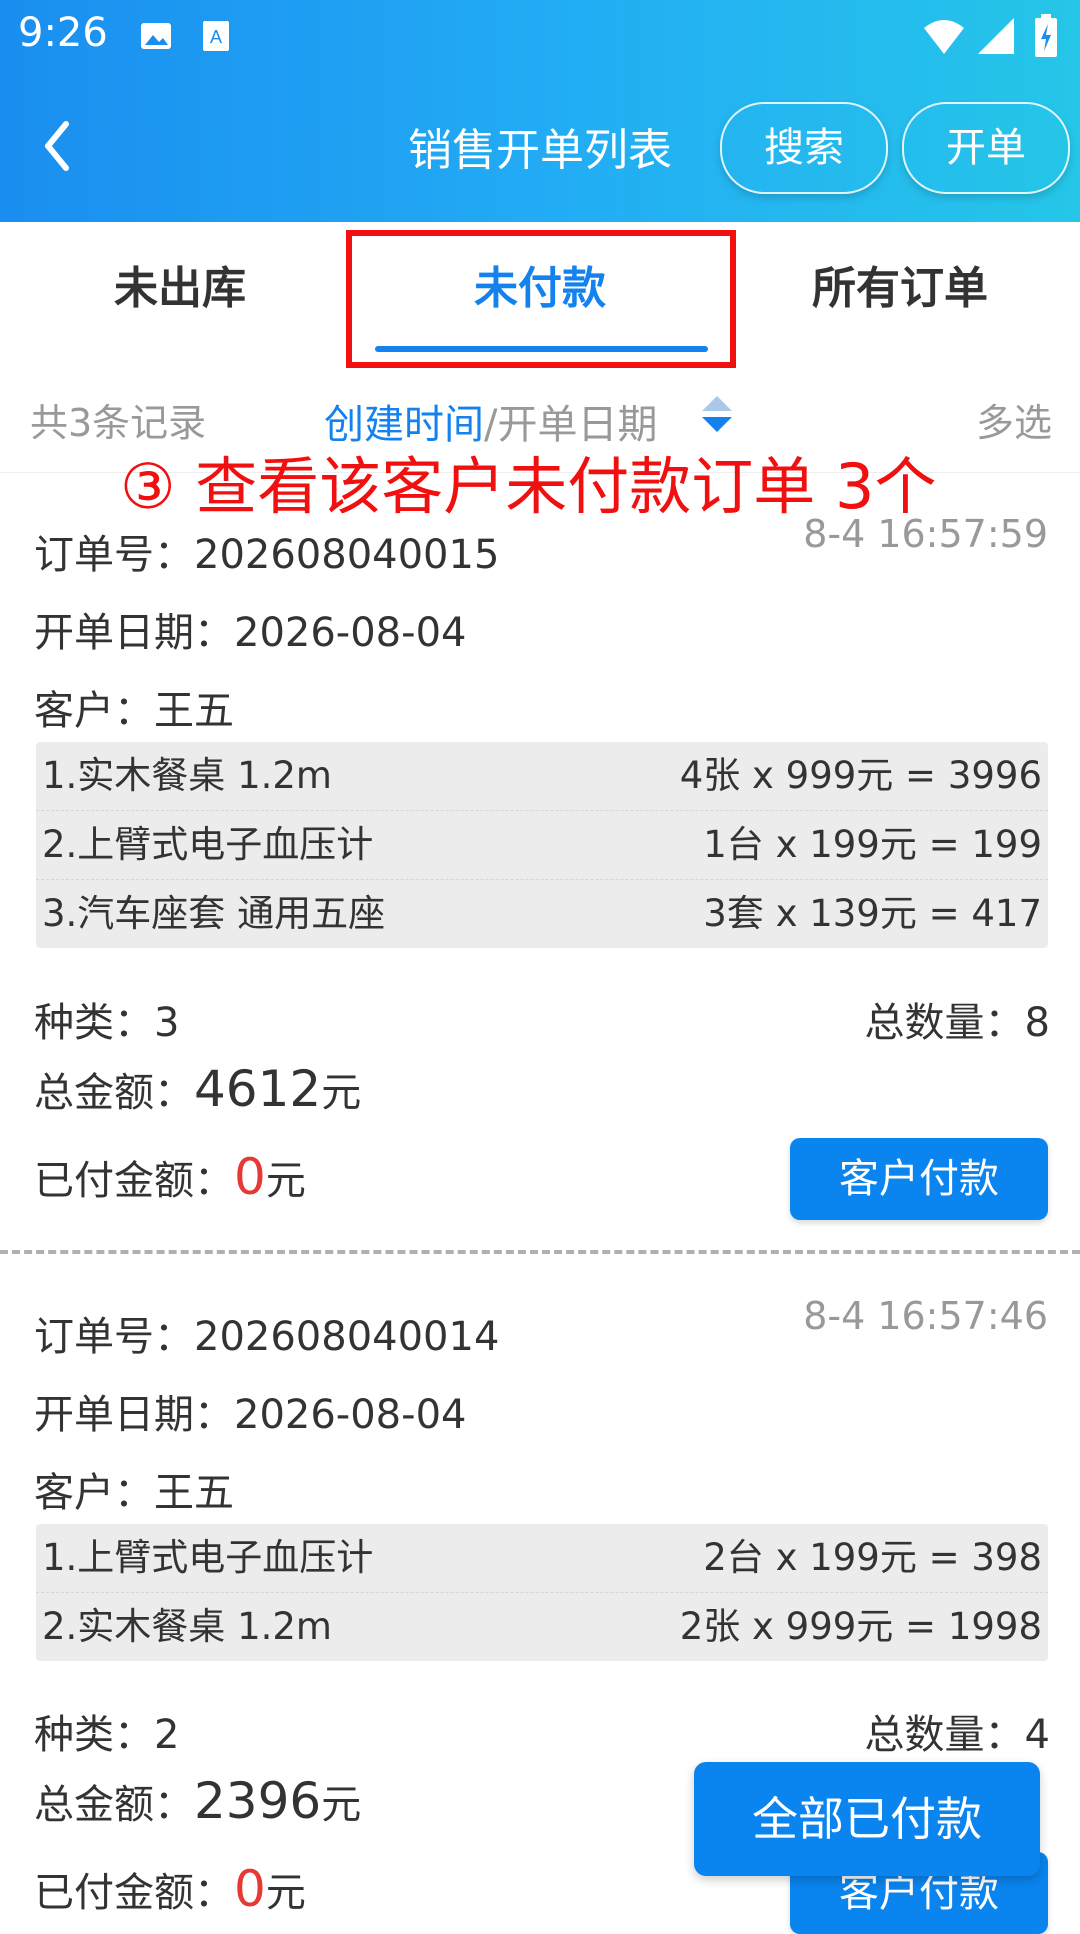 This screenshot has height=1934, width=1080. Describe the element at coordinates (542, 776) in the screenshot. I see `list-item: 1.实木餐桌 1.2m 4张 x 999元 = 3996` at that location.